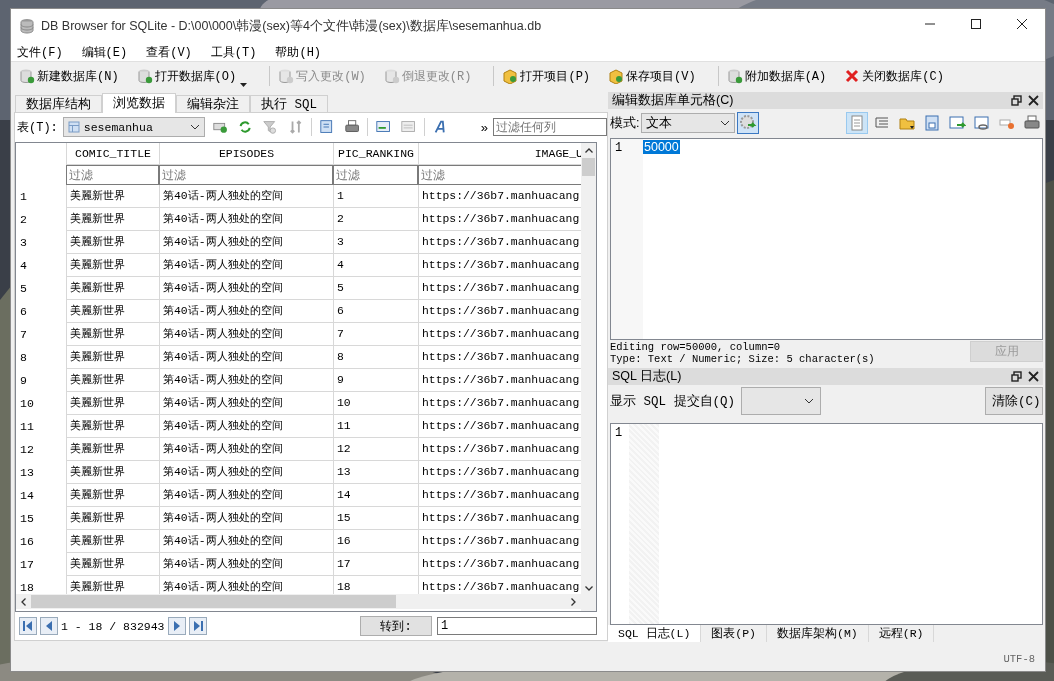 This screenshot has width=1054, height=681. Describe the element at coordinates (672, 401) in the screenshot. I see `log-source-label: 显示 SQL 提交自(Q)` at that location.